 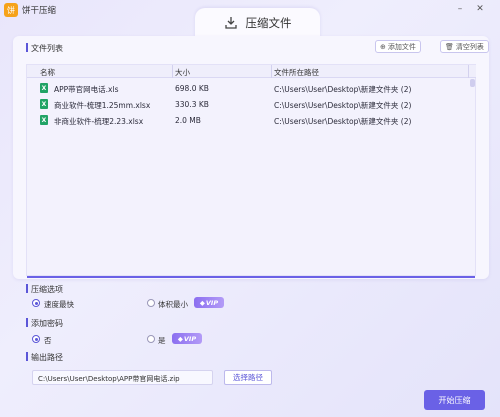 What do you see at coordinates (86, 89) in the screenshot?
I see `file-name: APP带官网电话.xls` at bounding box center [86, 89].